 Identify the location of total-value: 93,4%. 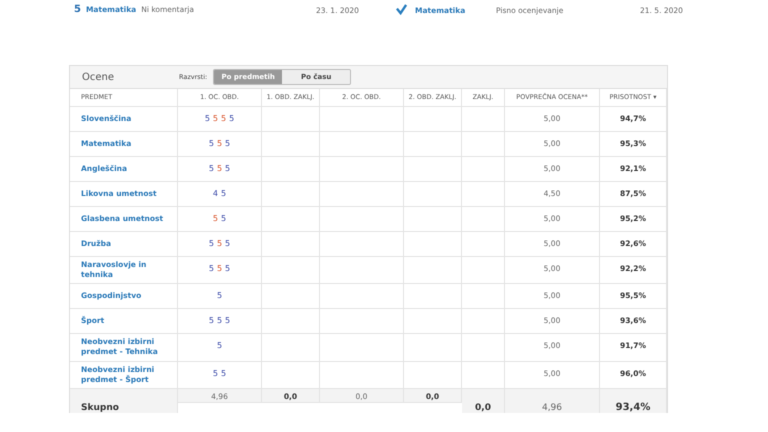
(633, 407).